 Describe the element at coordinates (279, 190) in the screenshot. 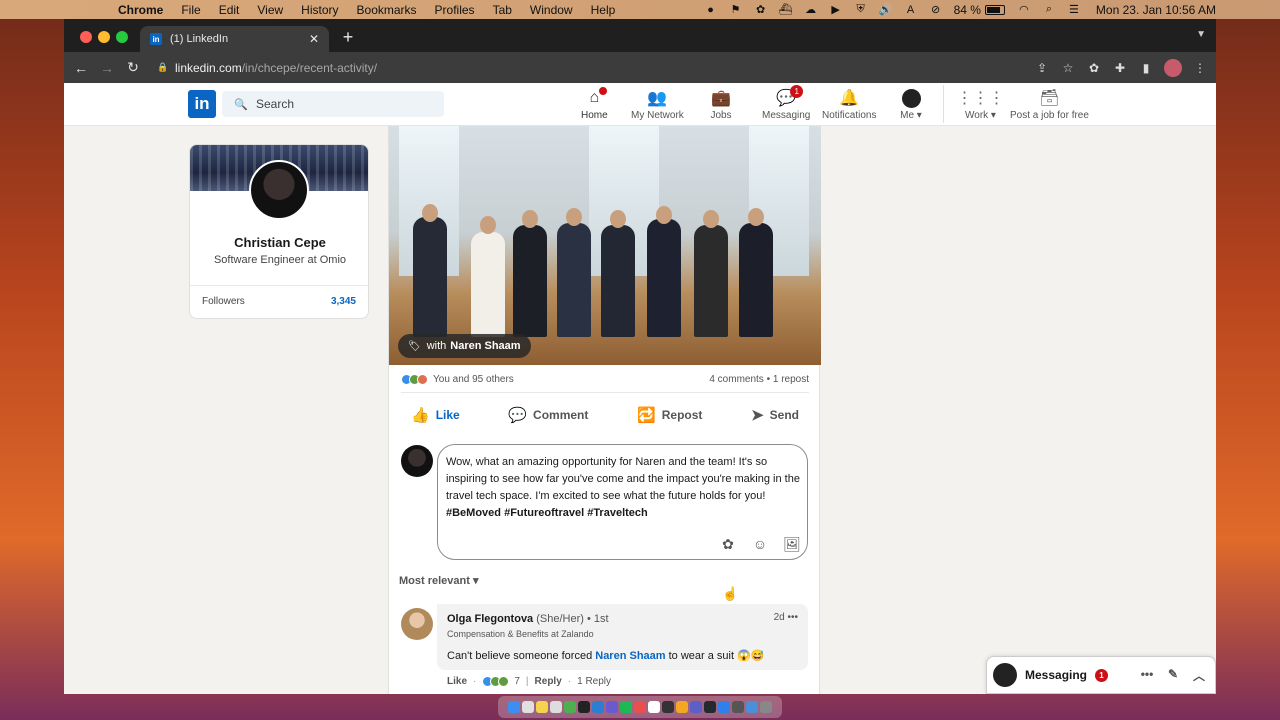

I see `profile-avatar` at that location.